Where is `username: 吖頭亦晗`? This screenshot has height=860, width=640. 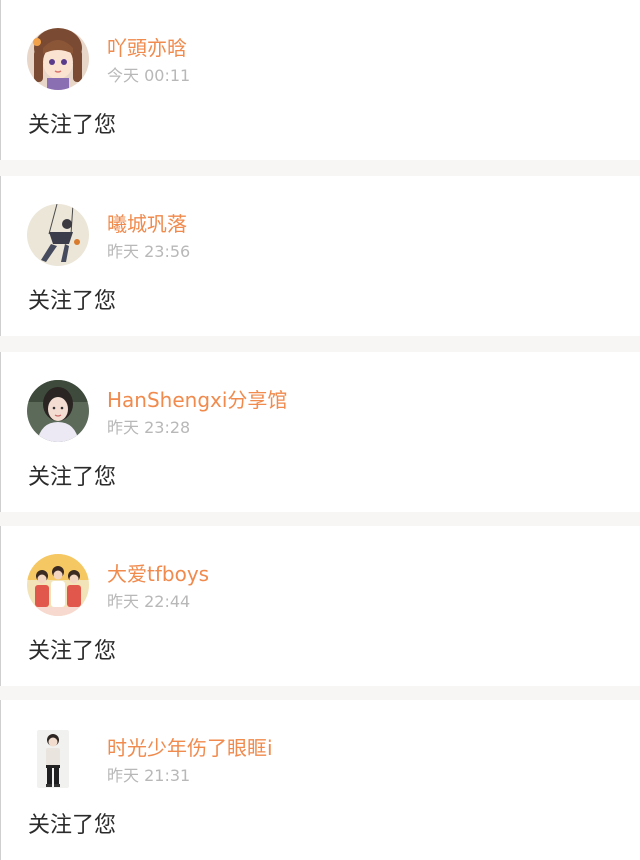 username: 吖頭亦晗 is located at coordinates (147, 48).